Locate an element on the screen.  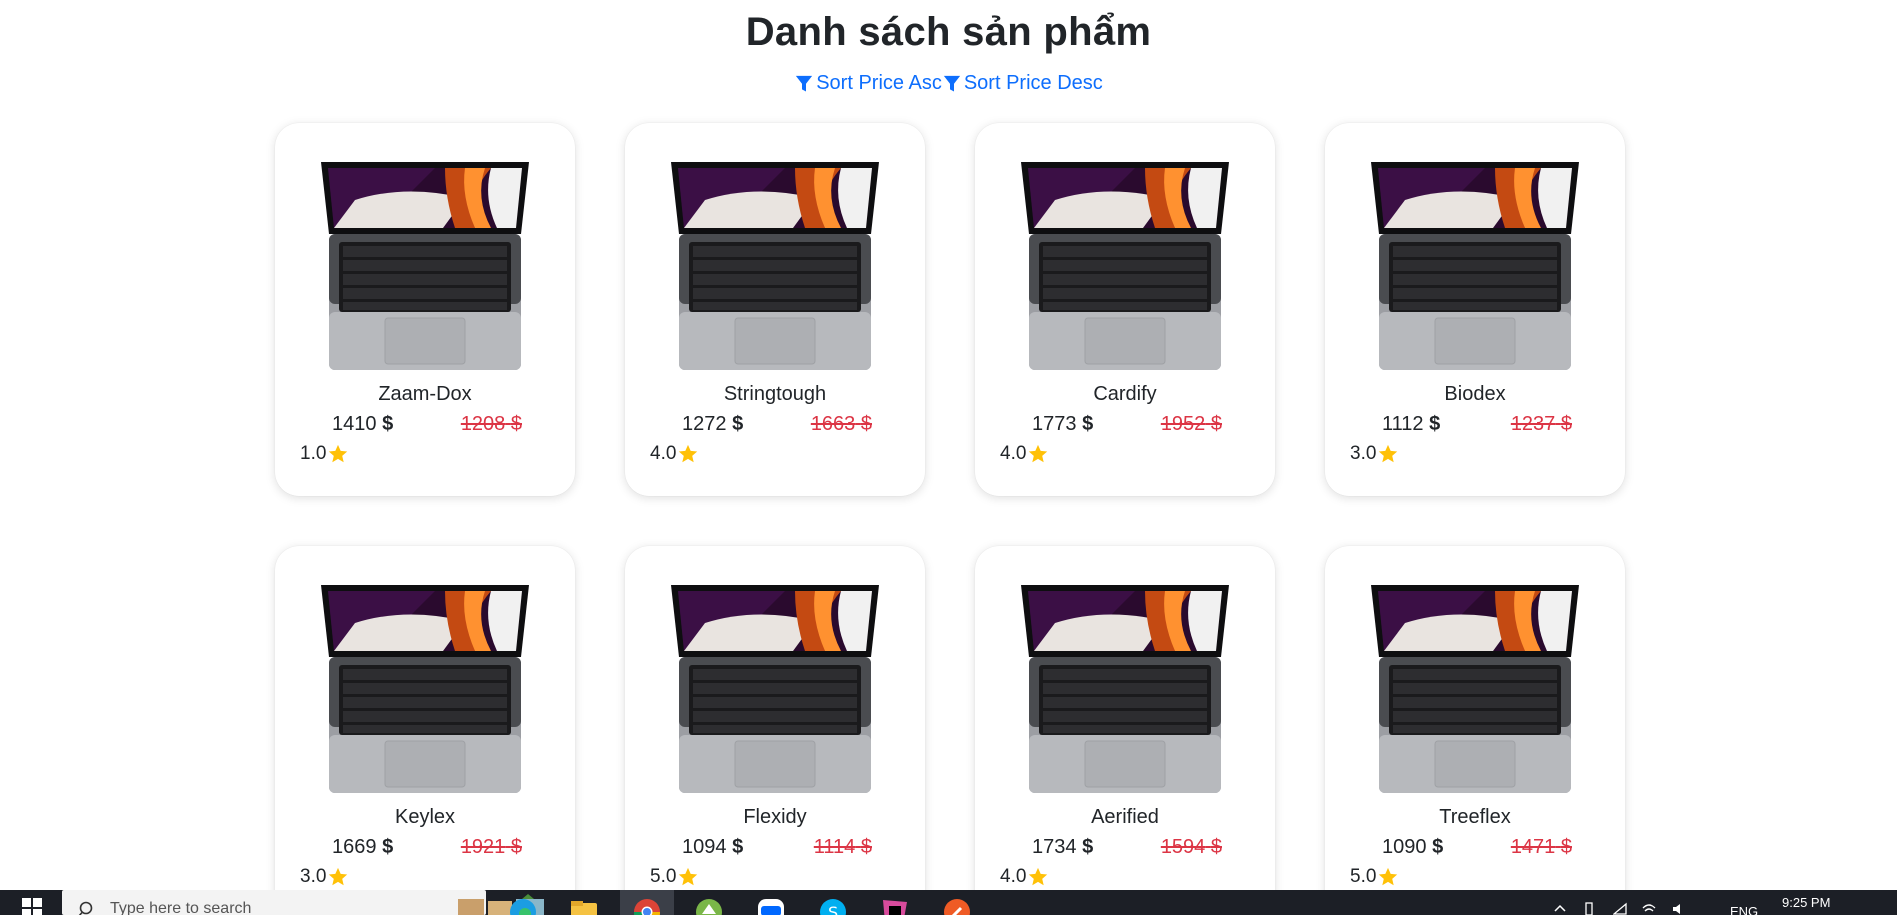
product-rating: 3.0 is located at coordinates (313, 876).